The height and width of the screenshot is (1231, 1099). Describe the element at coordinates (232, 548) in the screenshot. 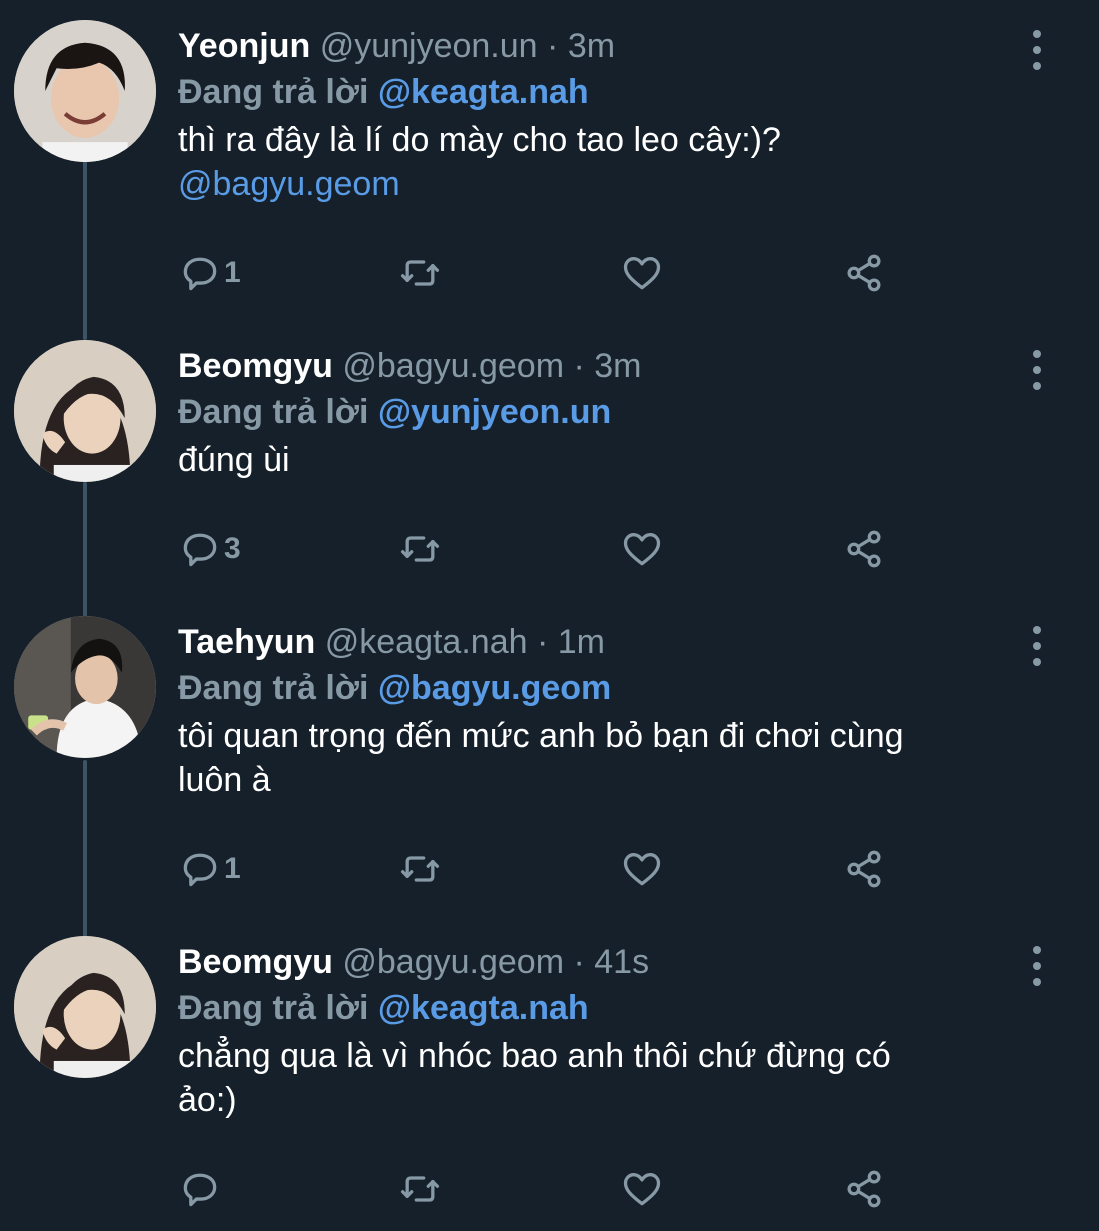

I see `reply-count: 3` at that location.